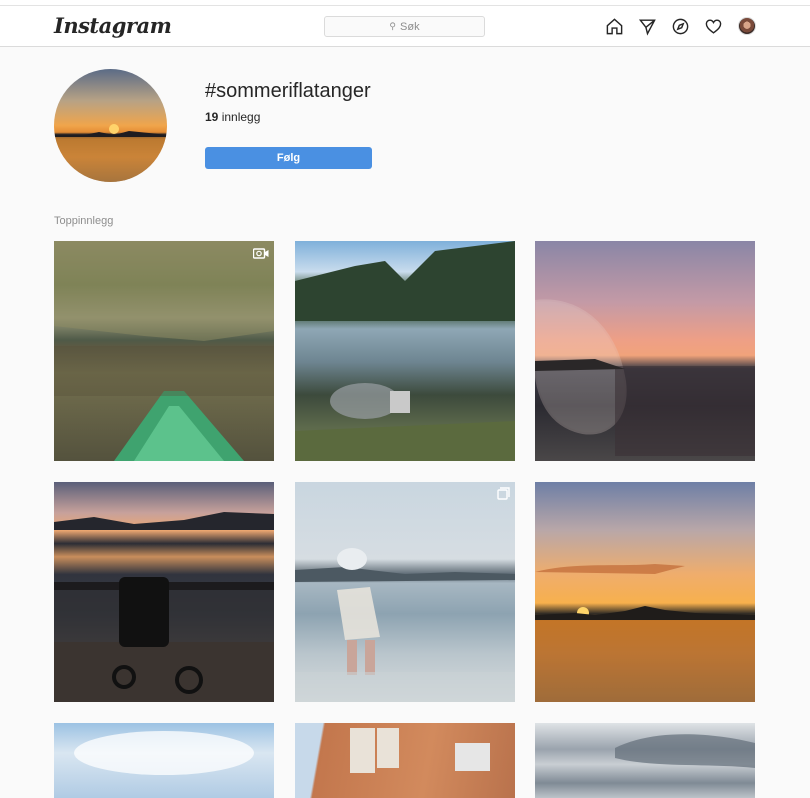 Image resolution: width=810 pixels, height=798 pixels. I want to click on posts-count: 19 innlegg, so click(232, 117).